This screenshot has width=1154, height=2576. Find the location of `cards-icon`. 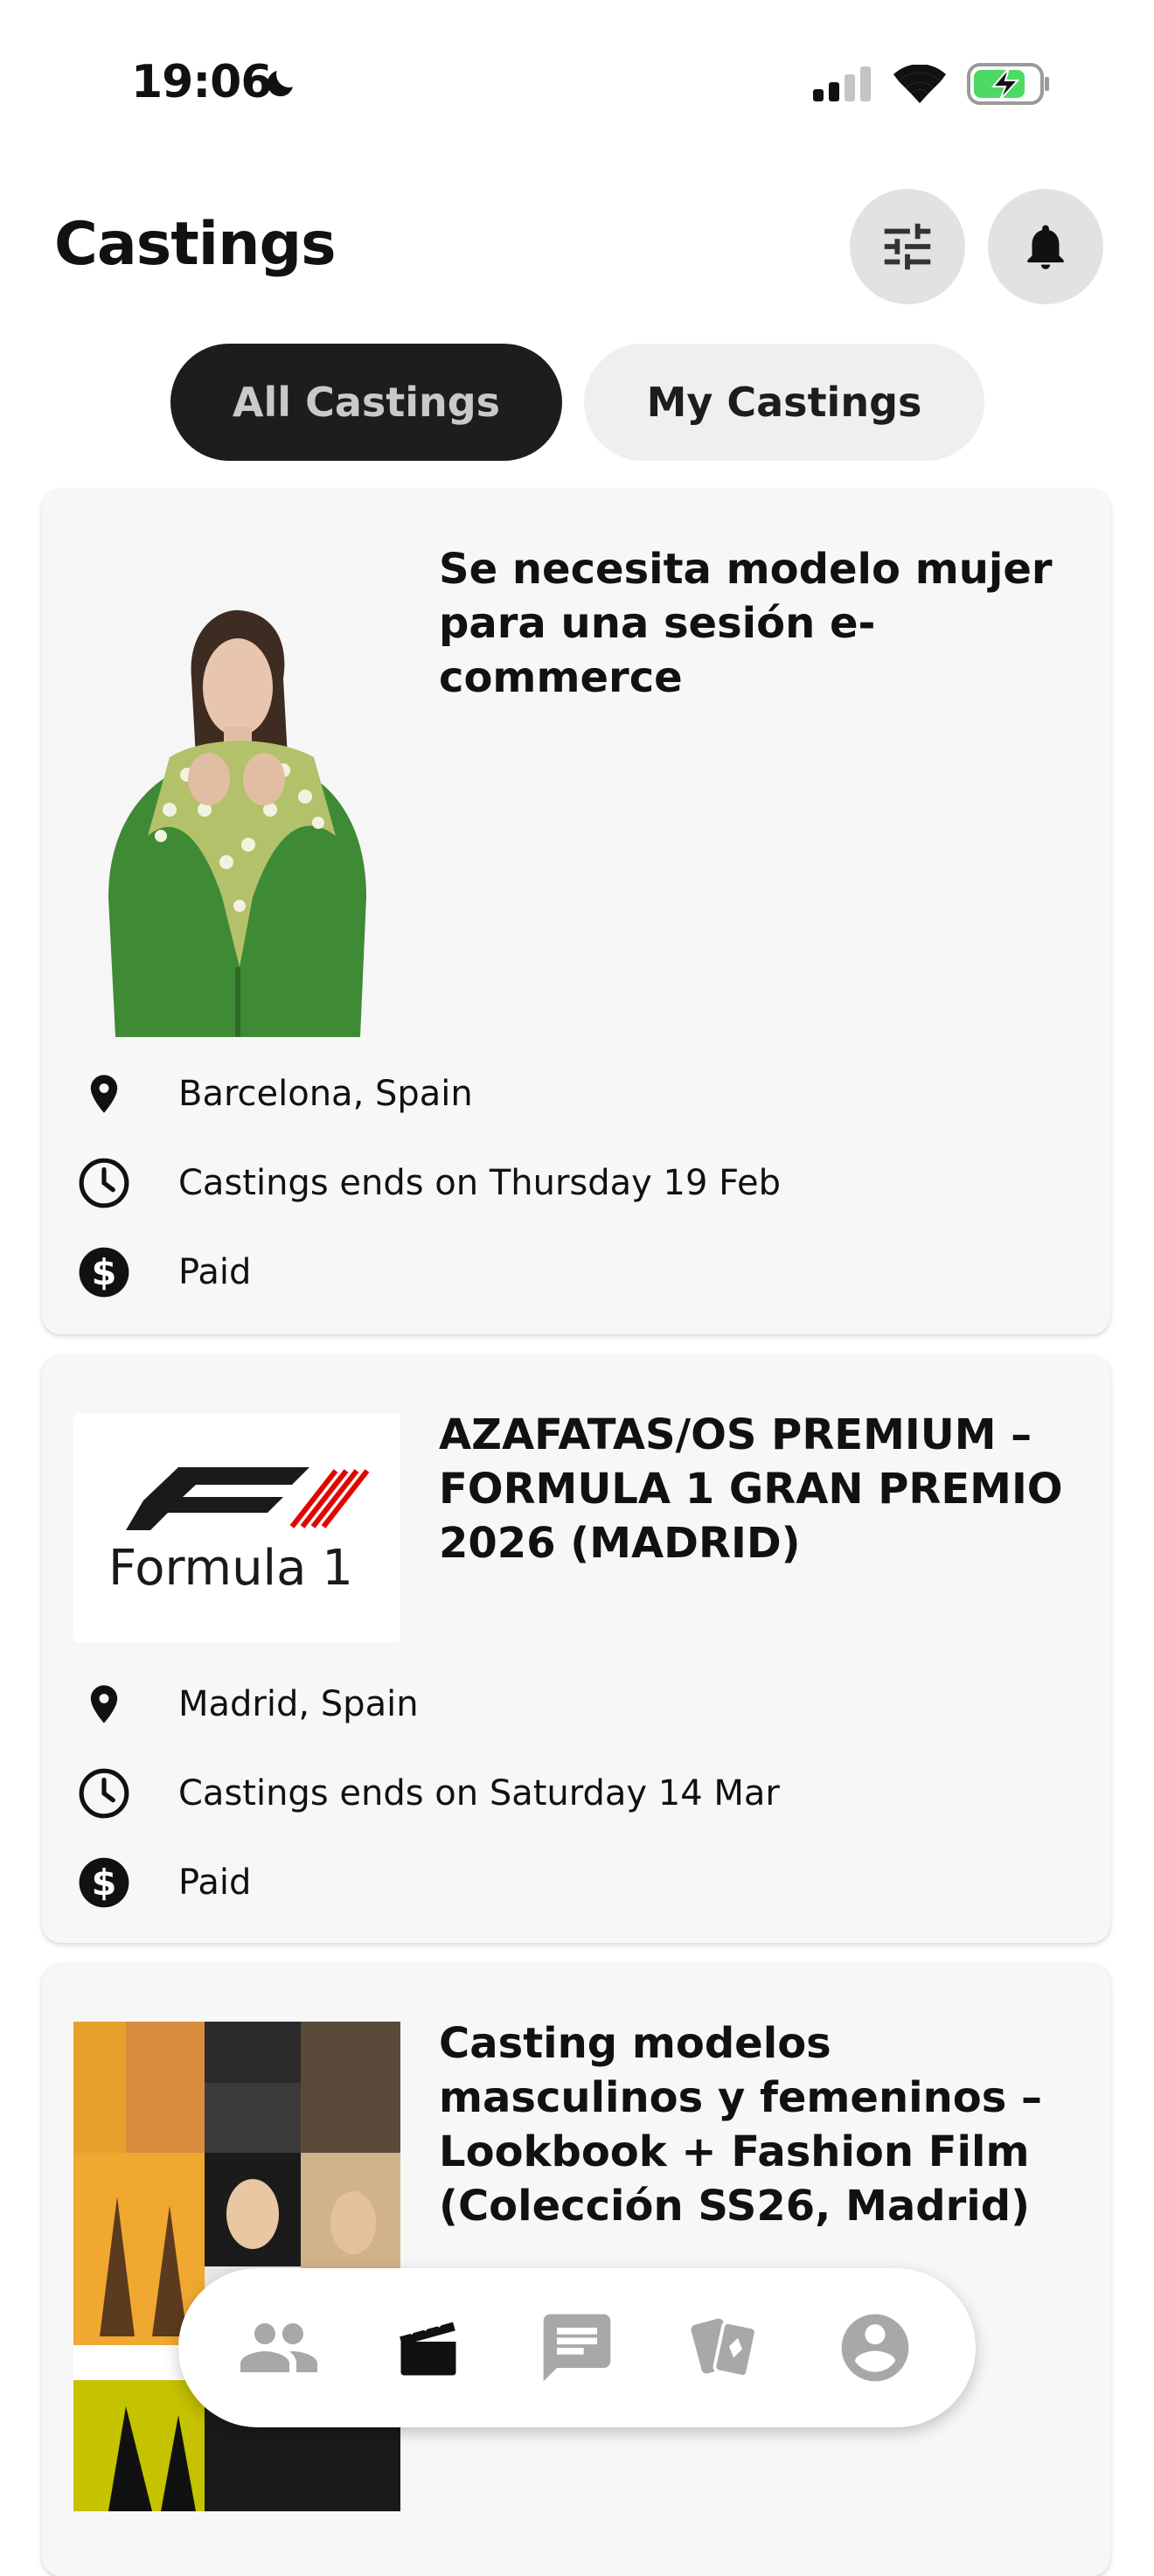

cards-icon is located at coordinates (725, 2348).